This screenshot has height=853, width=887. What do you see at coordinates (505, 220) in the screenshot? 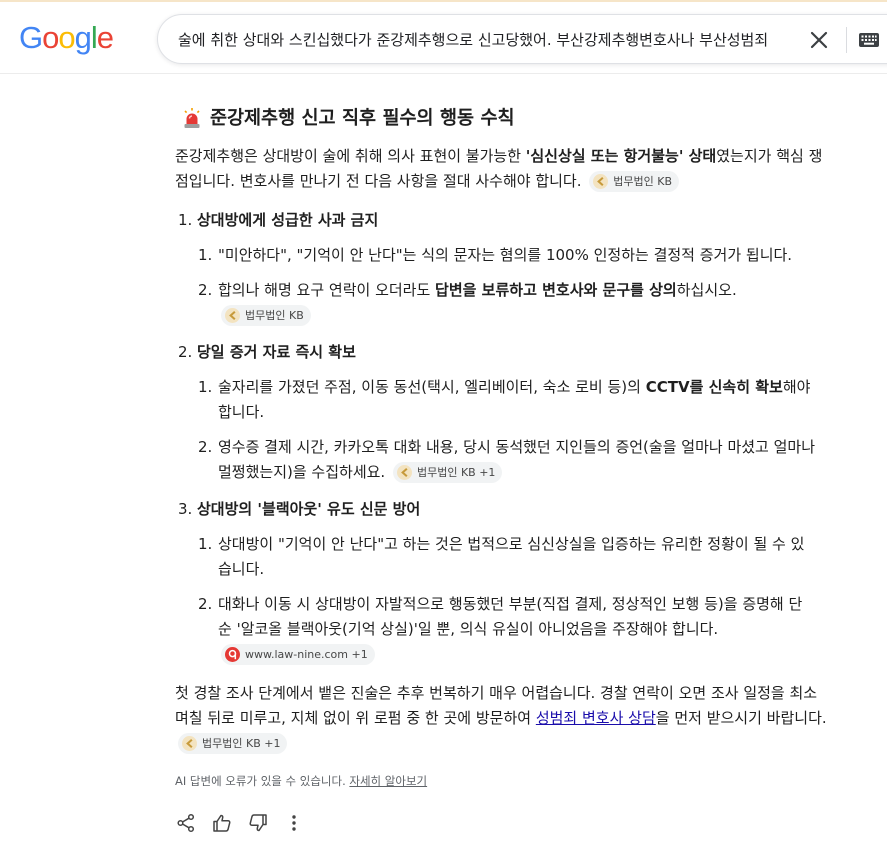
I see `section-1: 1. 상대방에게 성급한 사과 금지` at bounding box center [505, 220].